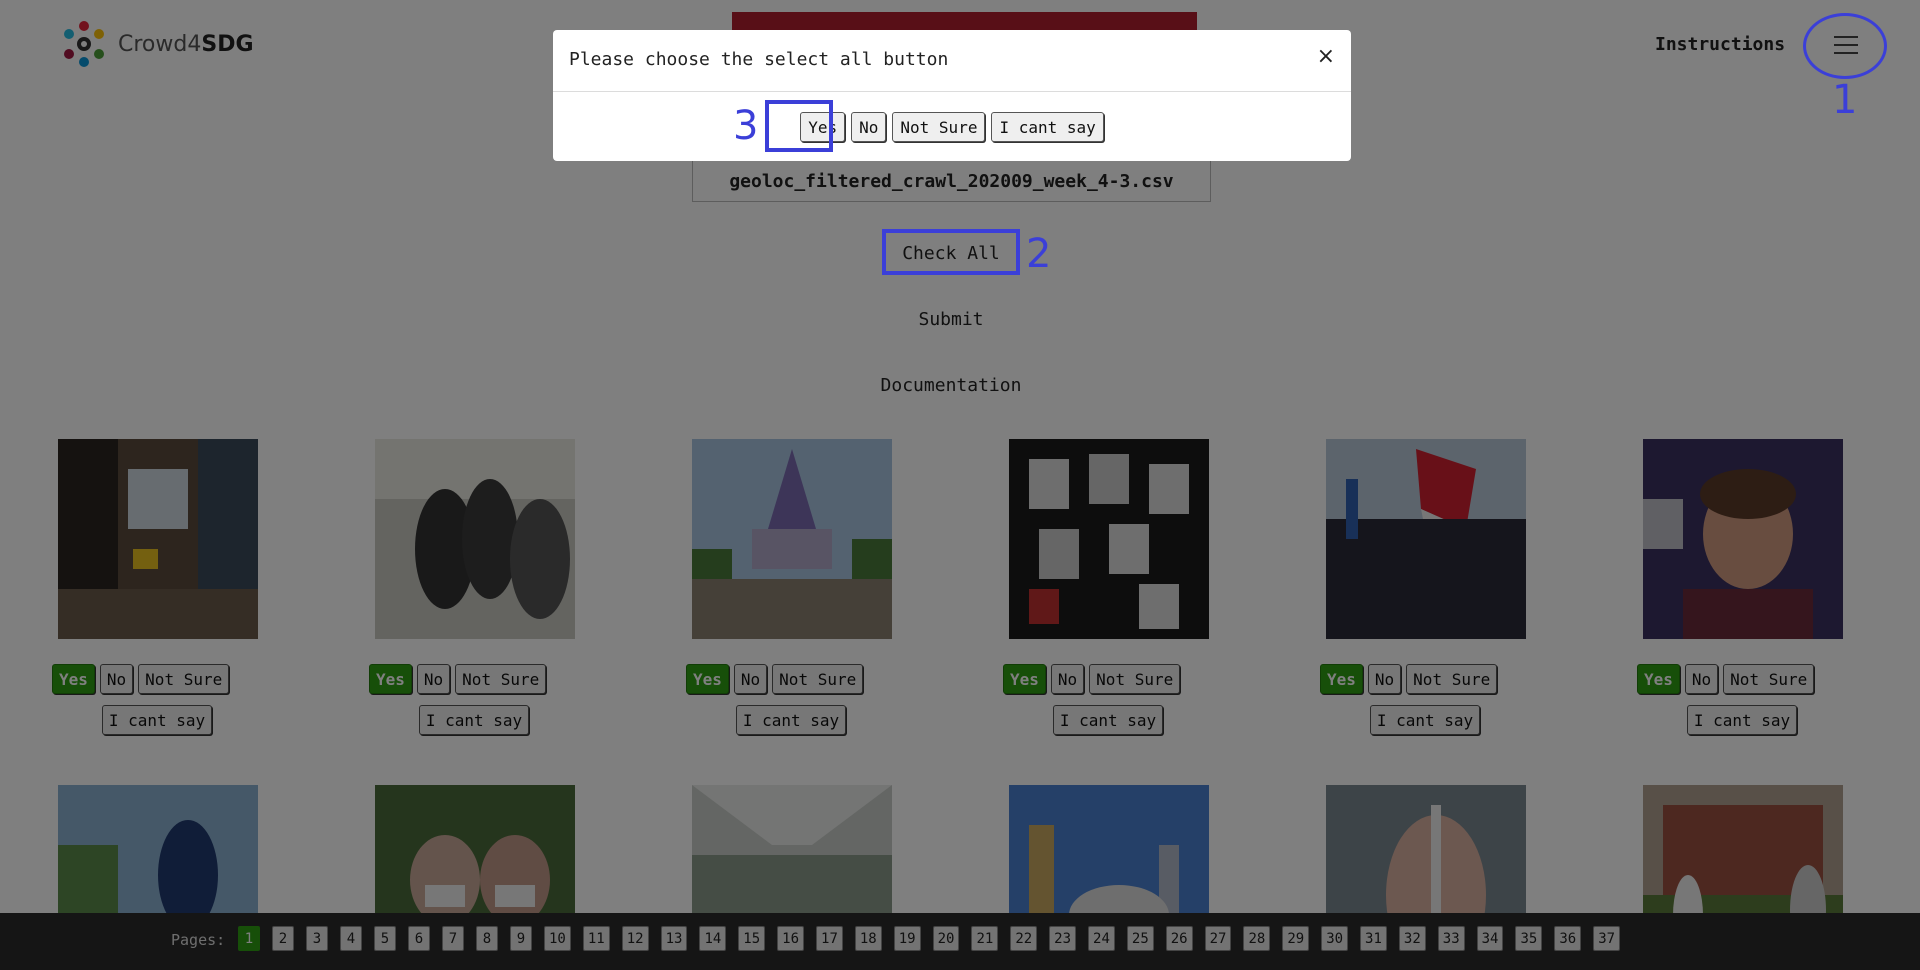  Describe the element at coordinates (759, 59) in the screenshot. I see `modal-title: Please choose the select all button` at that location.